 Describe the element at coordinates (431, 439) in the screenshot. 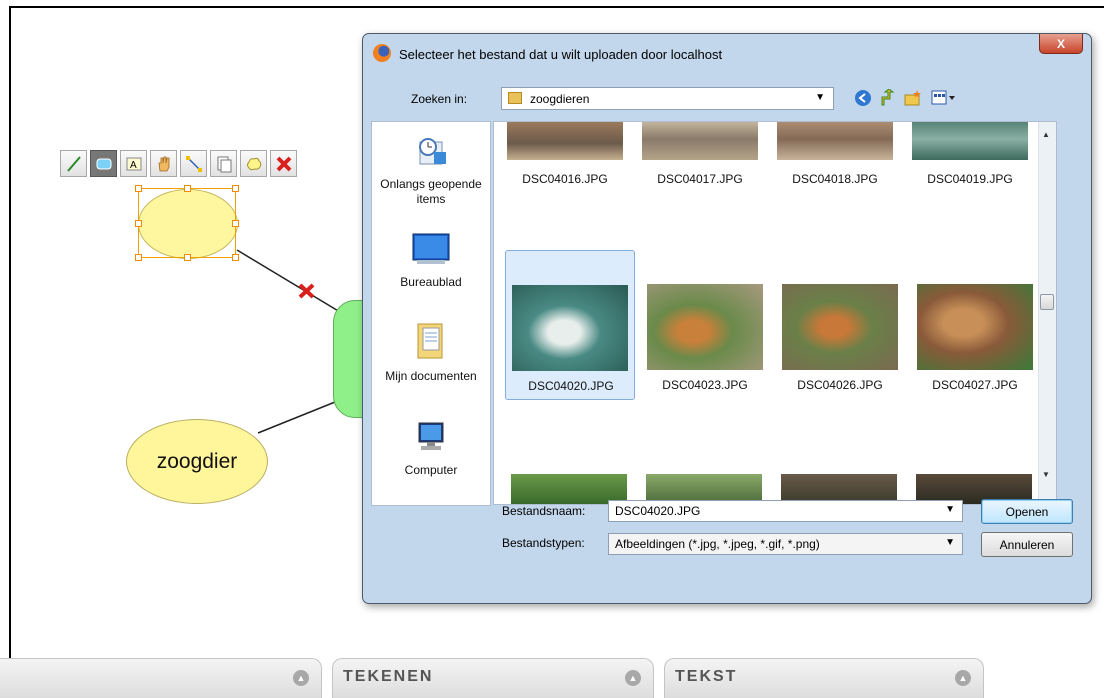

I see `computer-icon` at that location.